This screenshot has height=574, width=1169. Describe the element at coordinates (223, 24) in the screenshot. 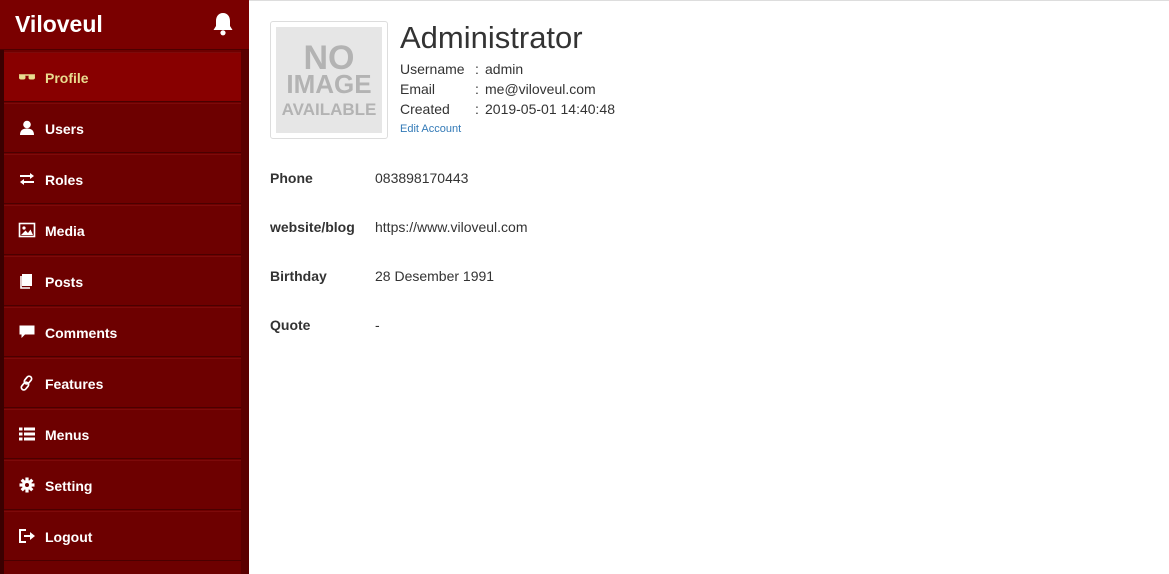

I see `bell-icon` at that location.